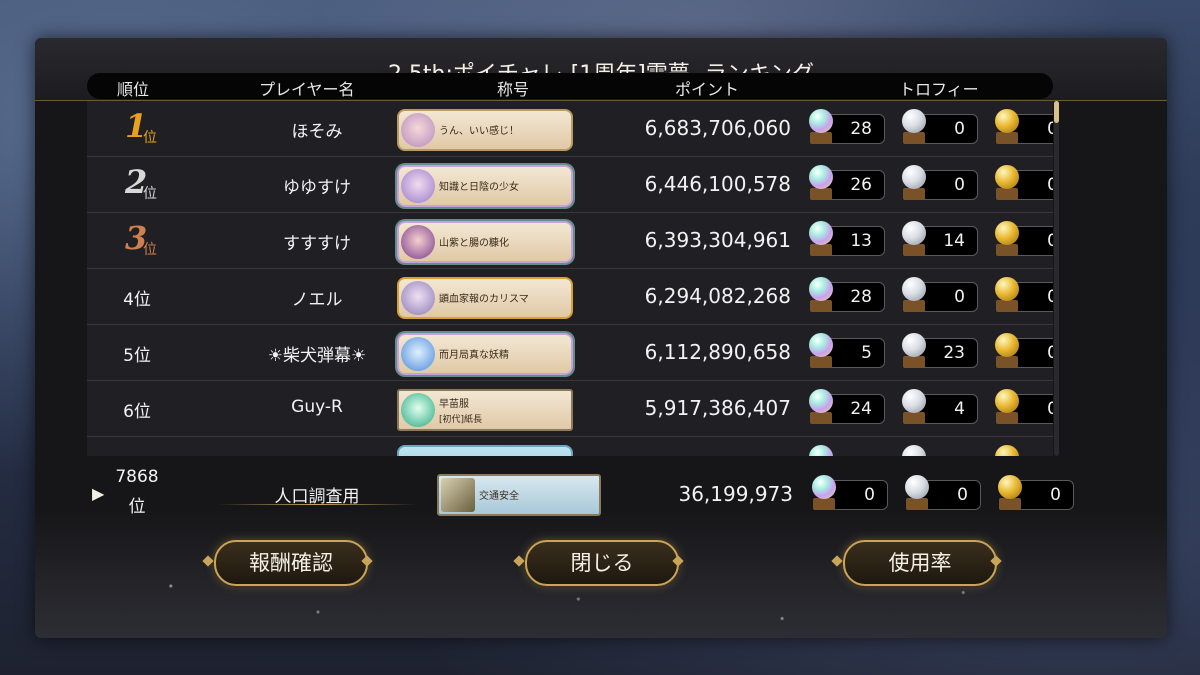 The height and width of the screenshot is (675, 1200). Describe the element at coordinates (735, 494) in the screenshot. I see `own-points: 36,199,973` at that location.